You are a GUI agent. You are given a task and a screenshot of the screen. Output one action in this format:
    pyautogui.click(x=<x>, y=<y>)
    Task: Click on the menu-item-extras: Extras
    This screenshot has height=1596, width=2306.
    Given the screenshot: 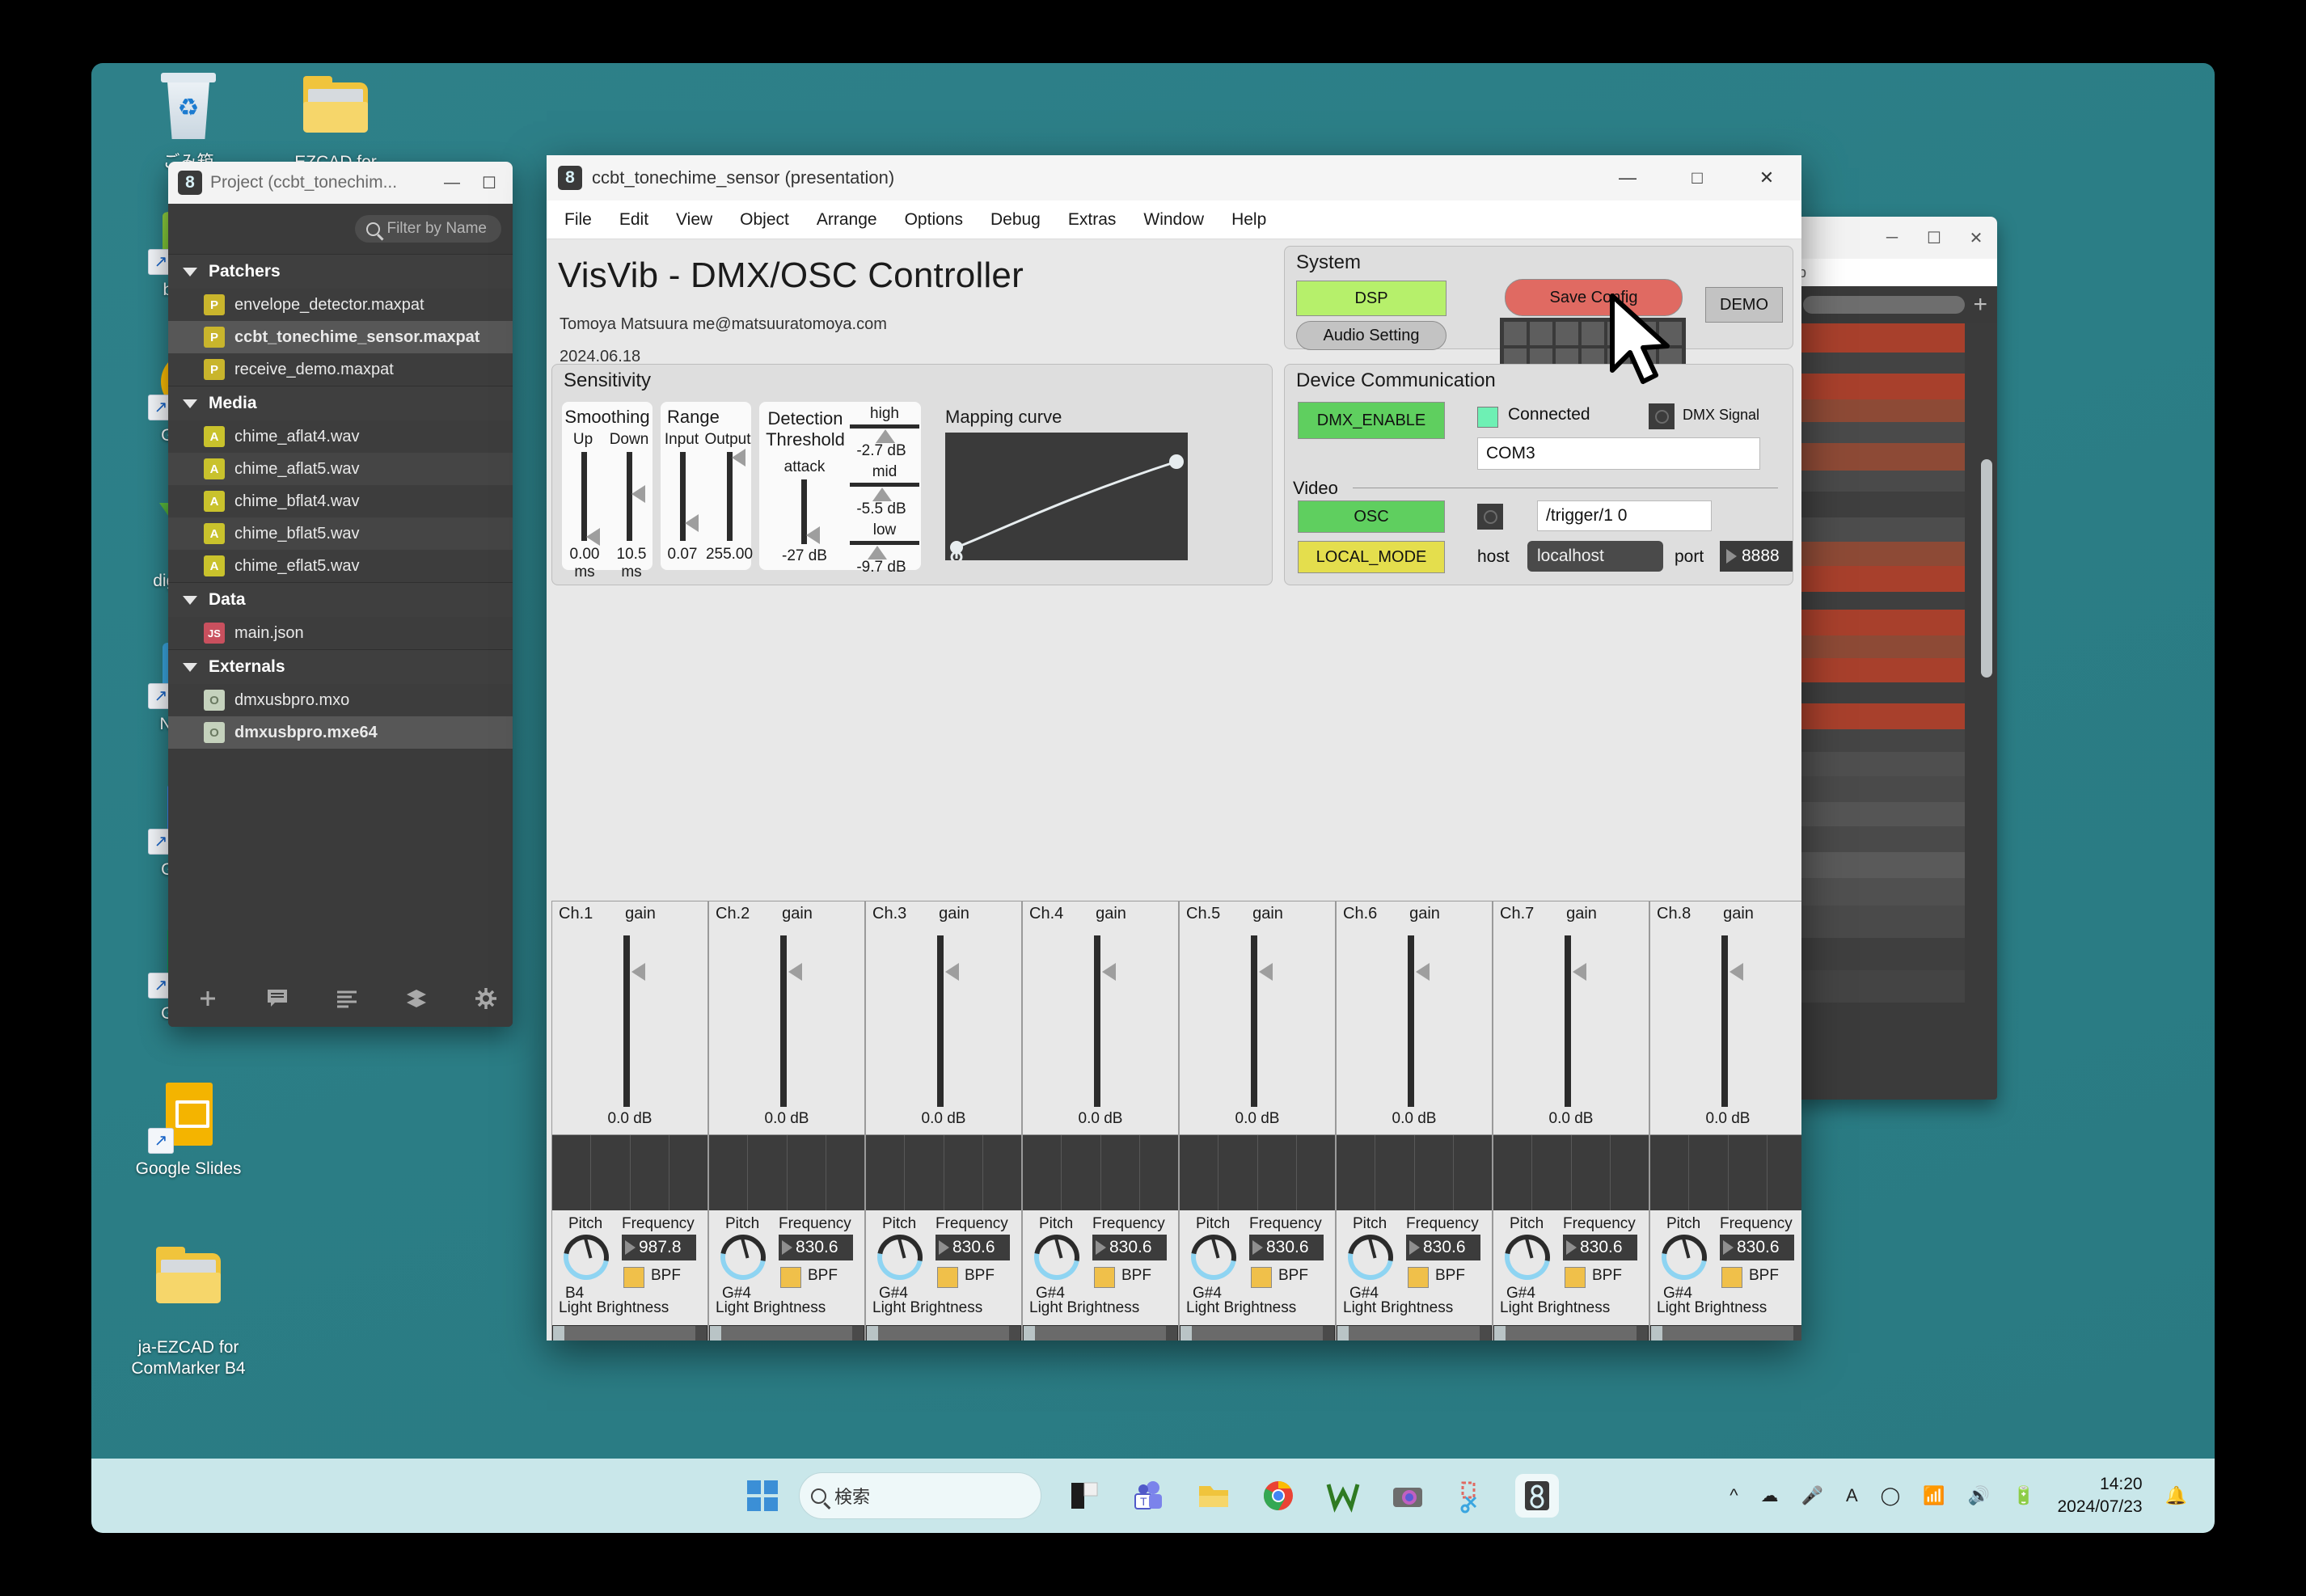 What is the action you would take?
    pyautogui.click(x=1092, y=220)
    